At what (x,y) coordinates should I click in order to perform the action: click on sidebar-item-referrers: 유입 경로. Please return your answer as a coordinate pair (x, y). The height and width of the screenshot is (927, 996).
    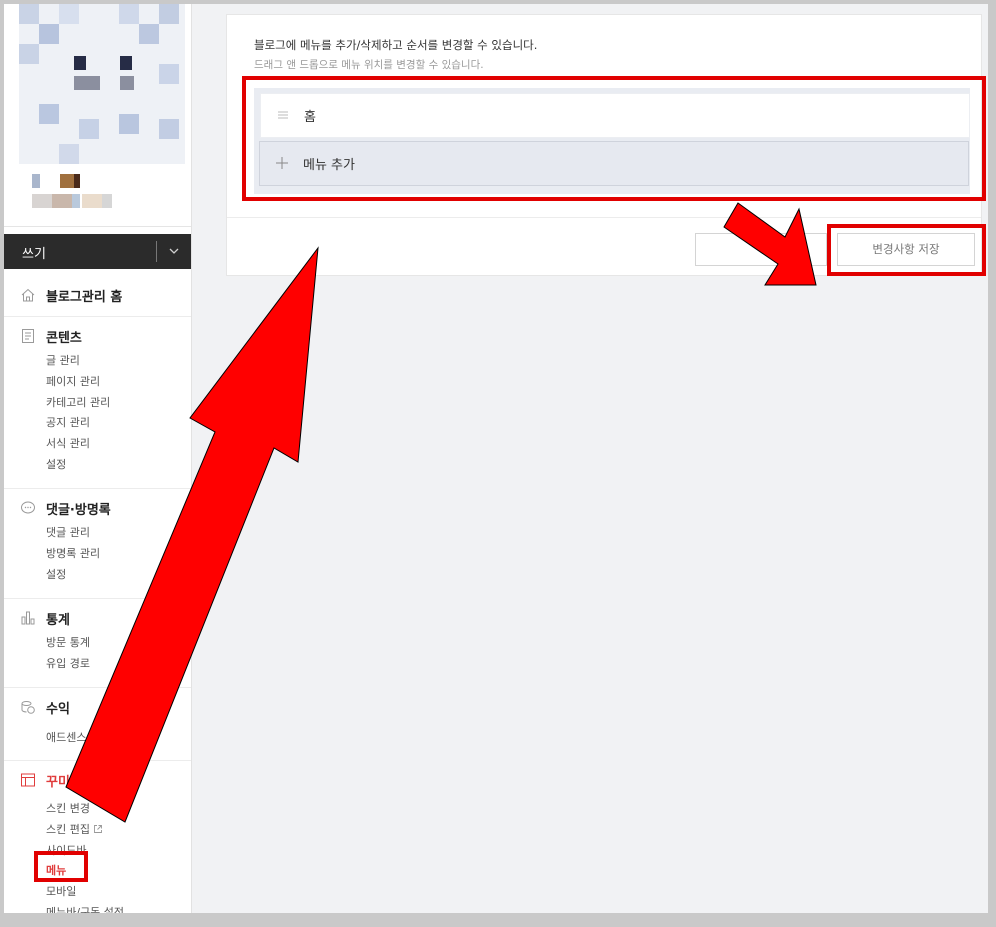
    Looking at the image, I should click on (68, 664).